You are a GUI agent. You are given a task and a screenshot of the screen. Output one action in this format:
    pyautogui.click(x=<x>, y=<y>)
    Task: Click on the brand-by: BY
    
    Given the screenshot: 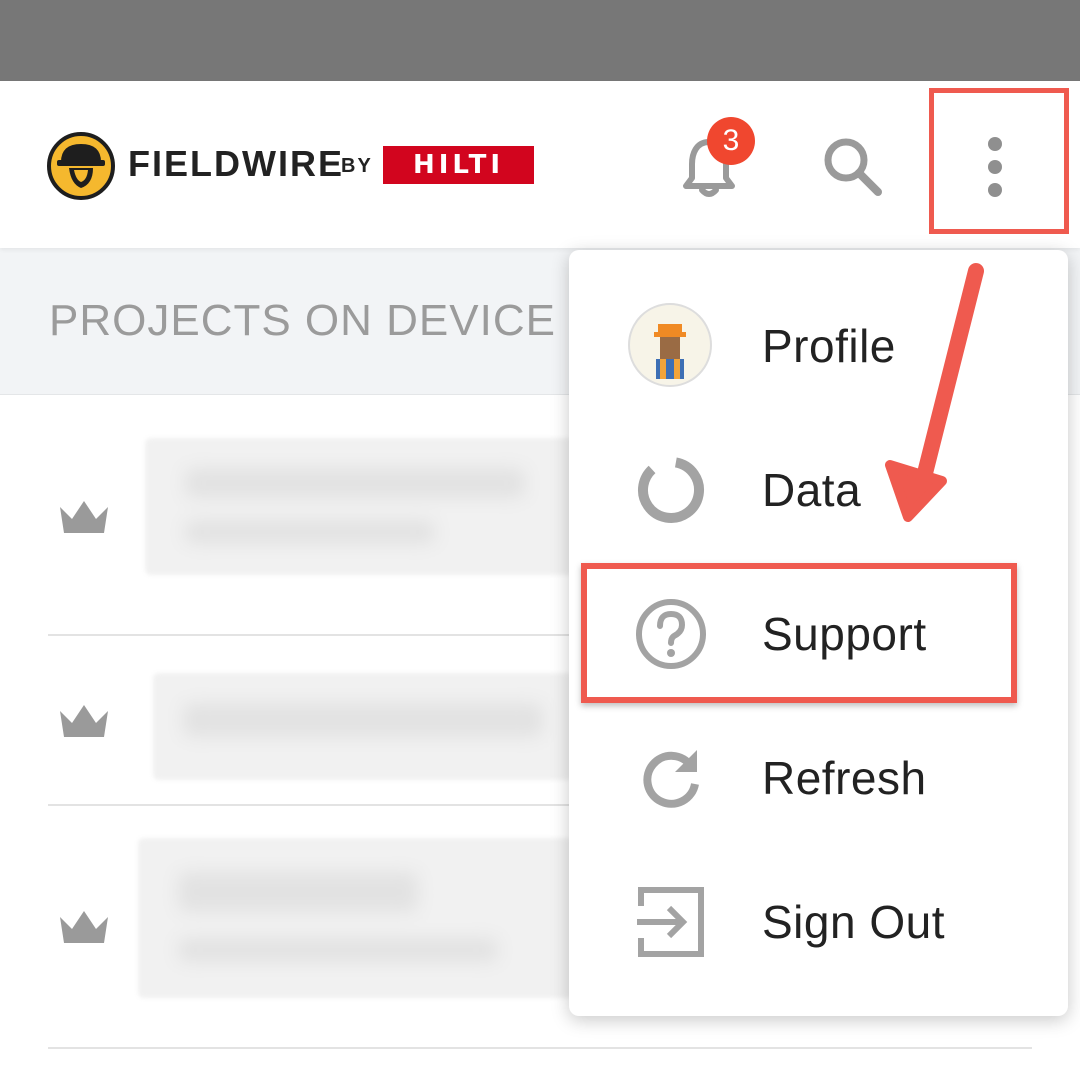 What is the action you would take?
    pyautogui.click(x=357, y=166)
    